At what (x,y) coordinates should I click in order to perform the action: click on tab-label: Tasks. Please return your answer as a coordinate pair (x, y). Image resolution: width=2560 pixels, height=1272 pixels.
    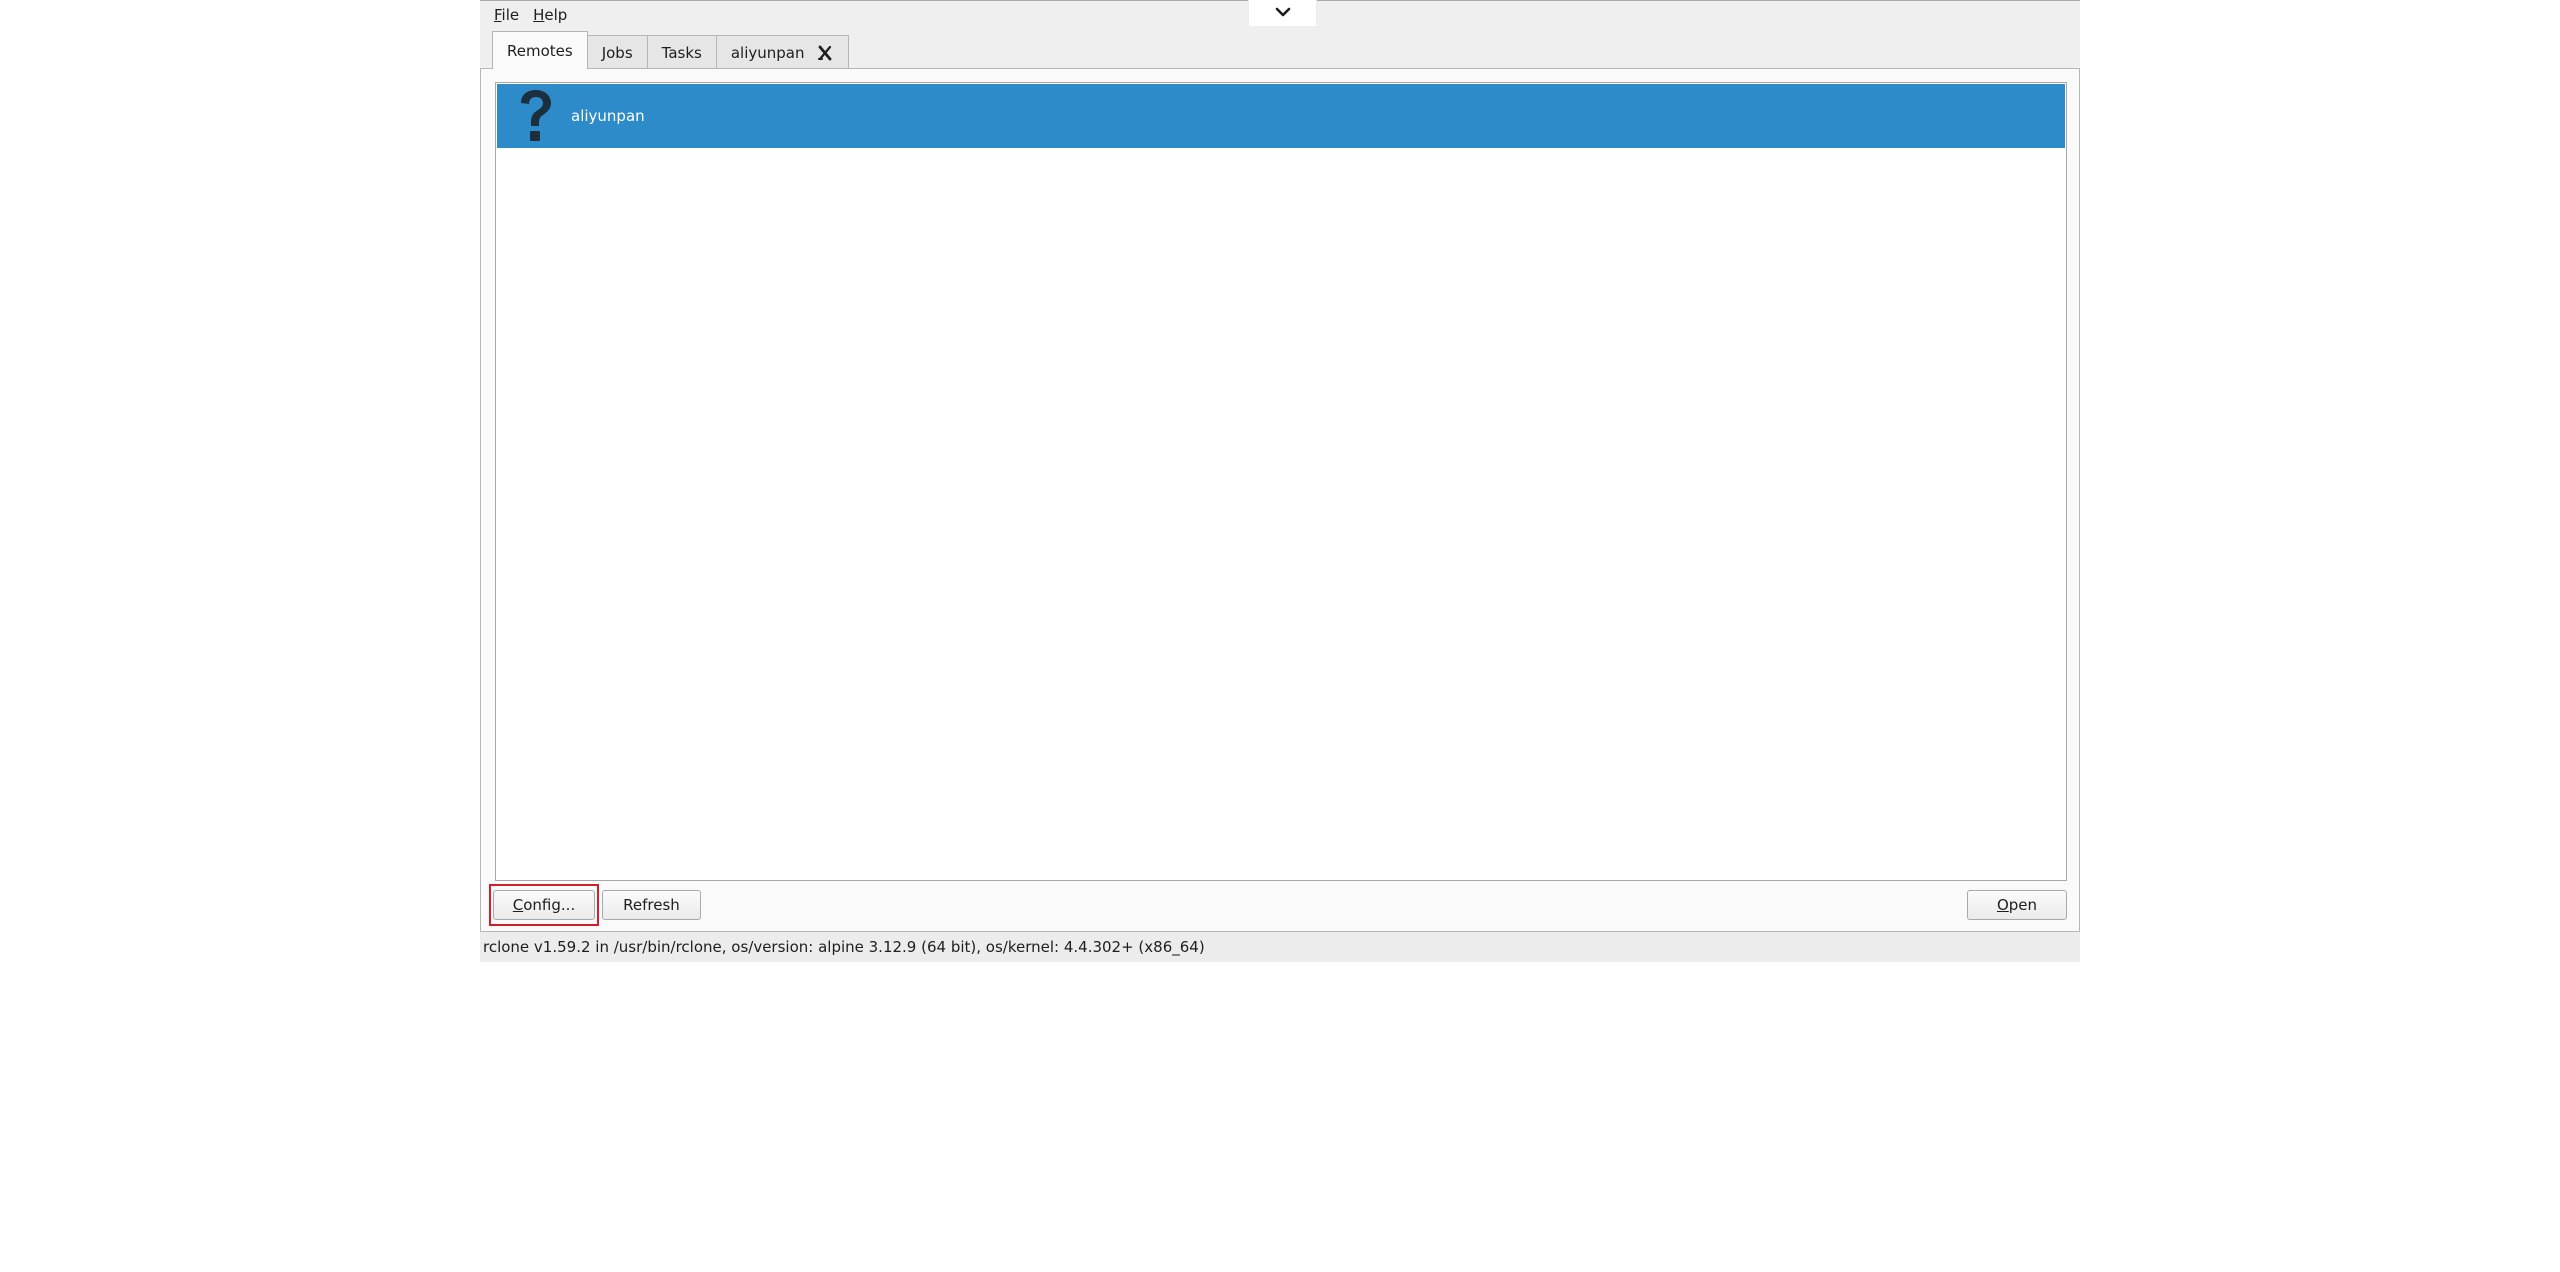
    Looking at the image, I should click on (681, 52).